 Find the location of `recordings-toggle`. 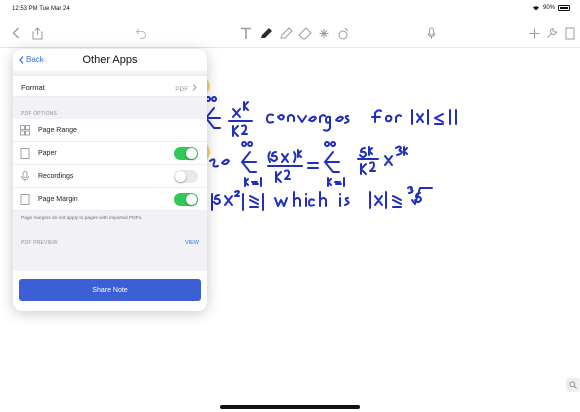

recordings-toggle is located at coordinates (186, 176).